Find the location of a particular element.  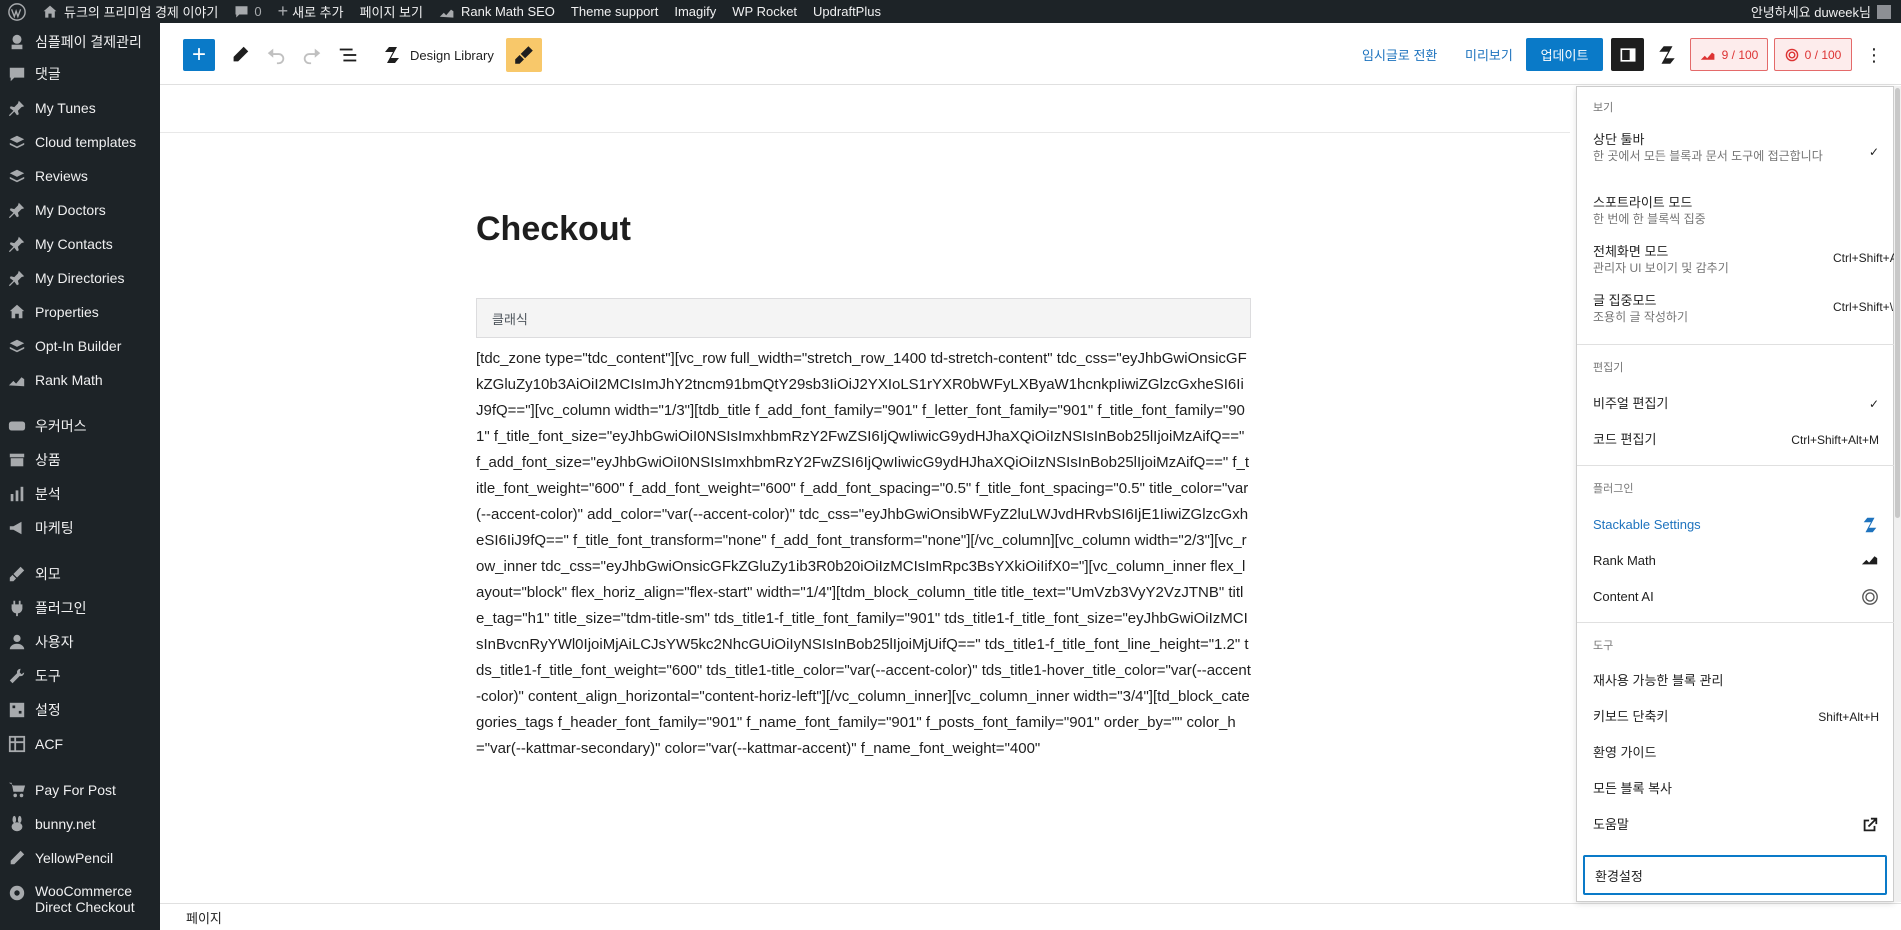

theme-support-link: Theme support is located at coordinates (614, 11).